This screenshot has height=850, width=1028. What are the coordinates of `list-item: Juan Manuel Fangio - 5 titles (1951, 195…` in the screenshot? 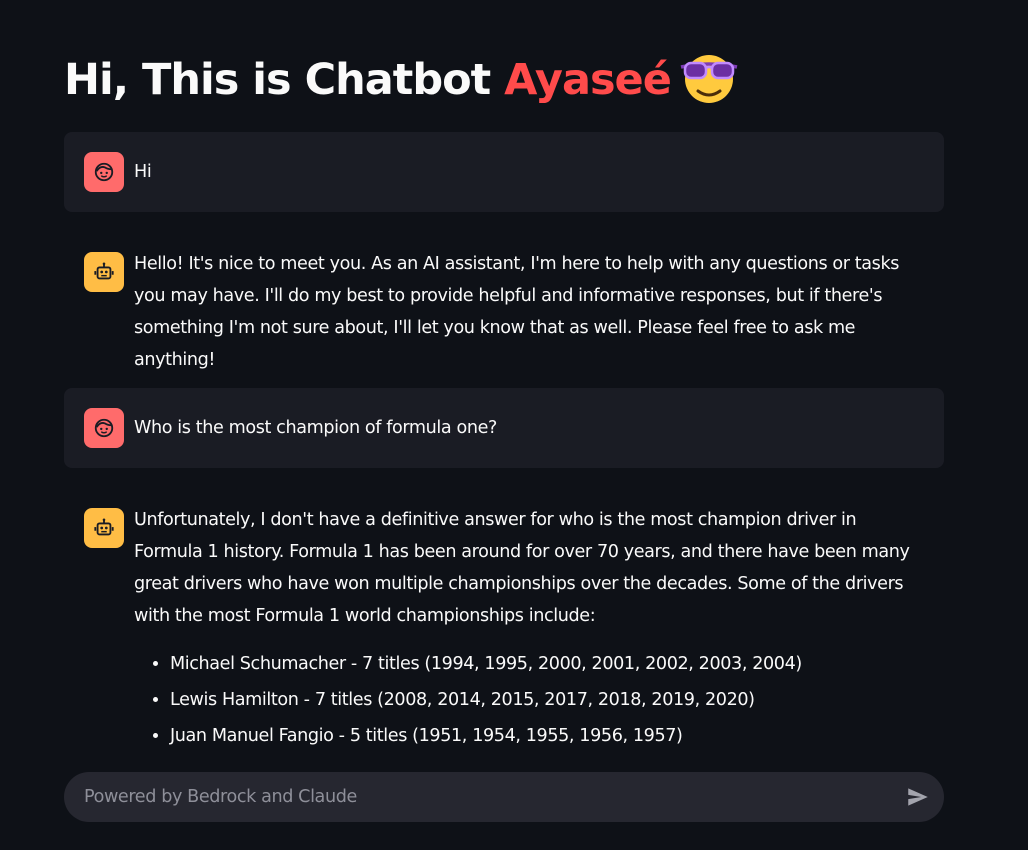 It's located at (549, 734).